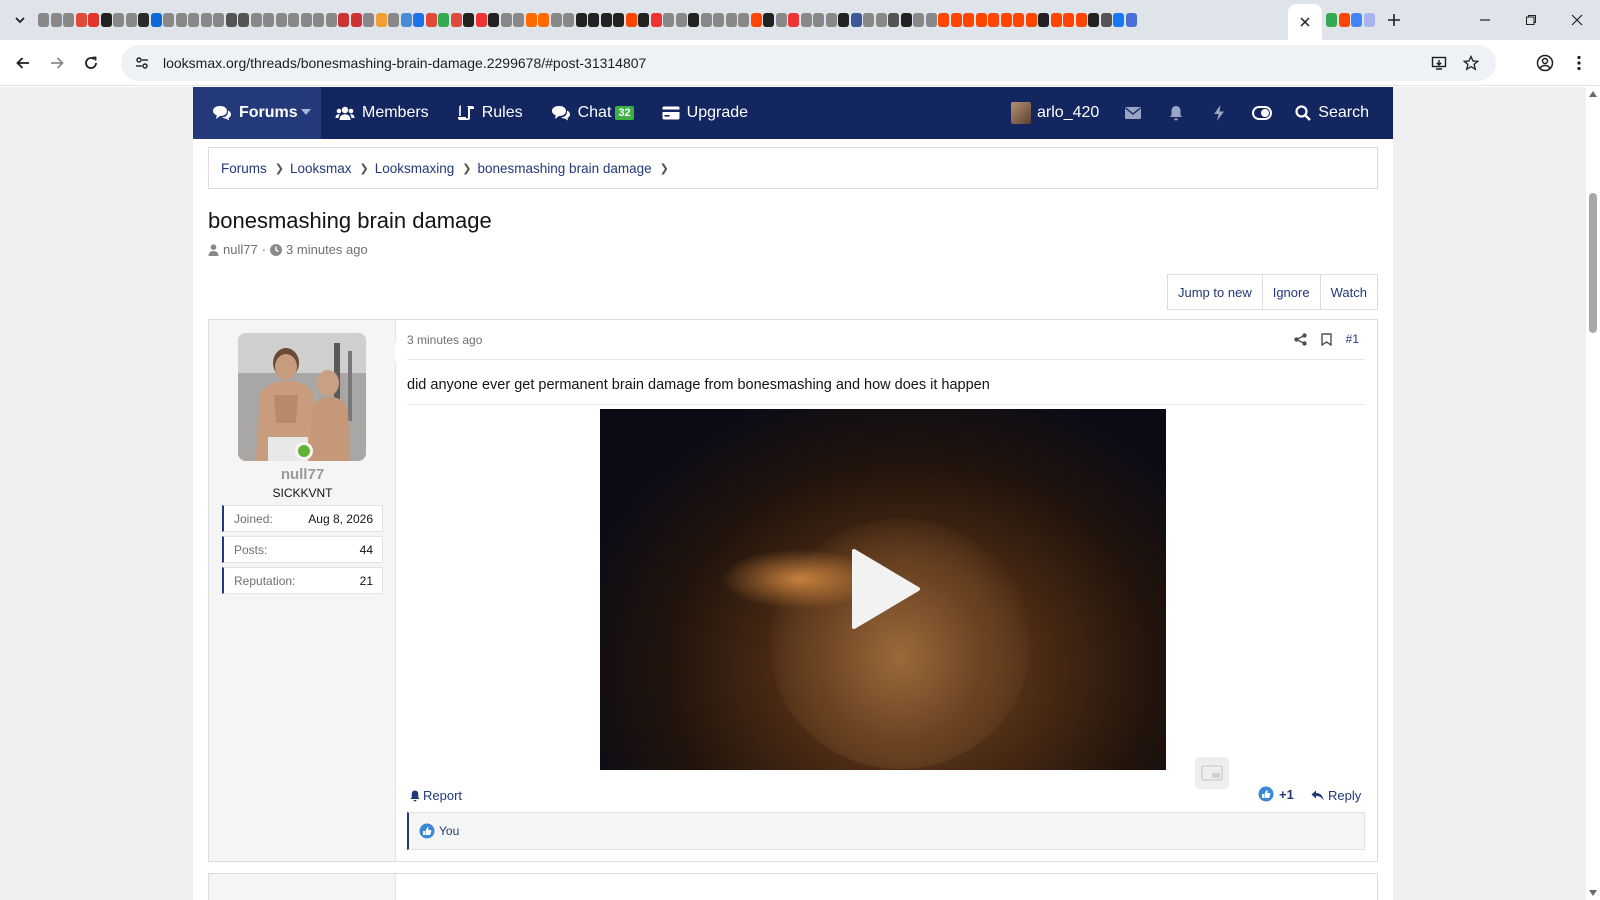 The height and width of the screenshot is (900, 1600). I want to click on reload-button, so click(91, 63).